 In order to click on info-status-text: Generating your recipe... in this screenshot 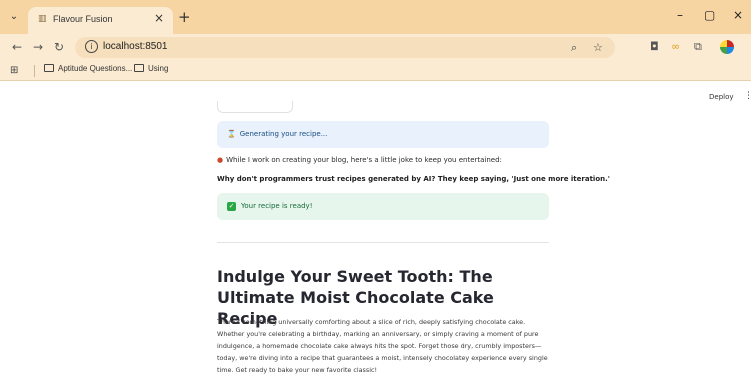, I will do `click(283, 134)`.